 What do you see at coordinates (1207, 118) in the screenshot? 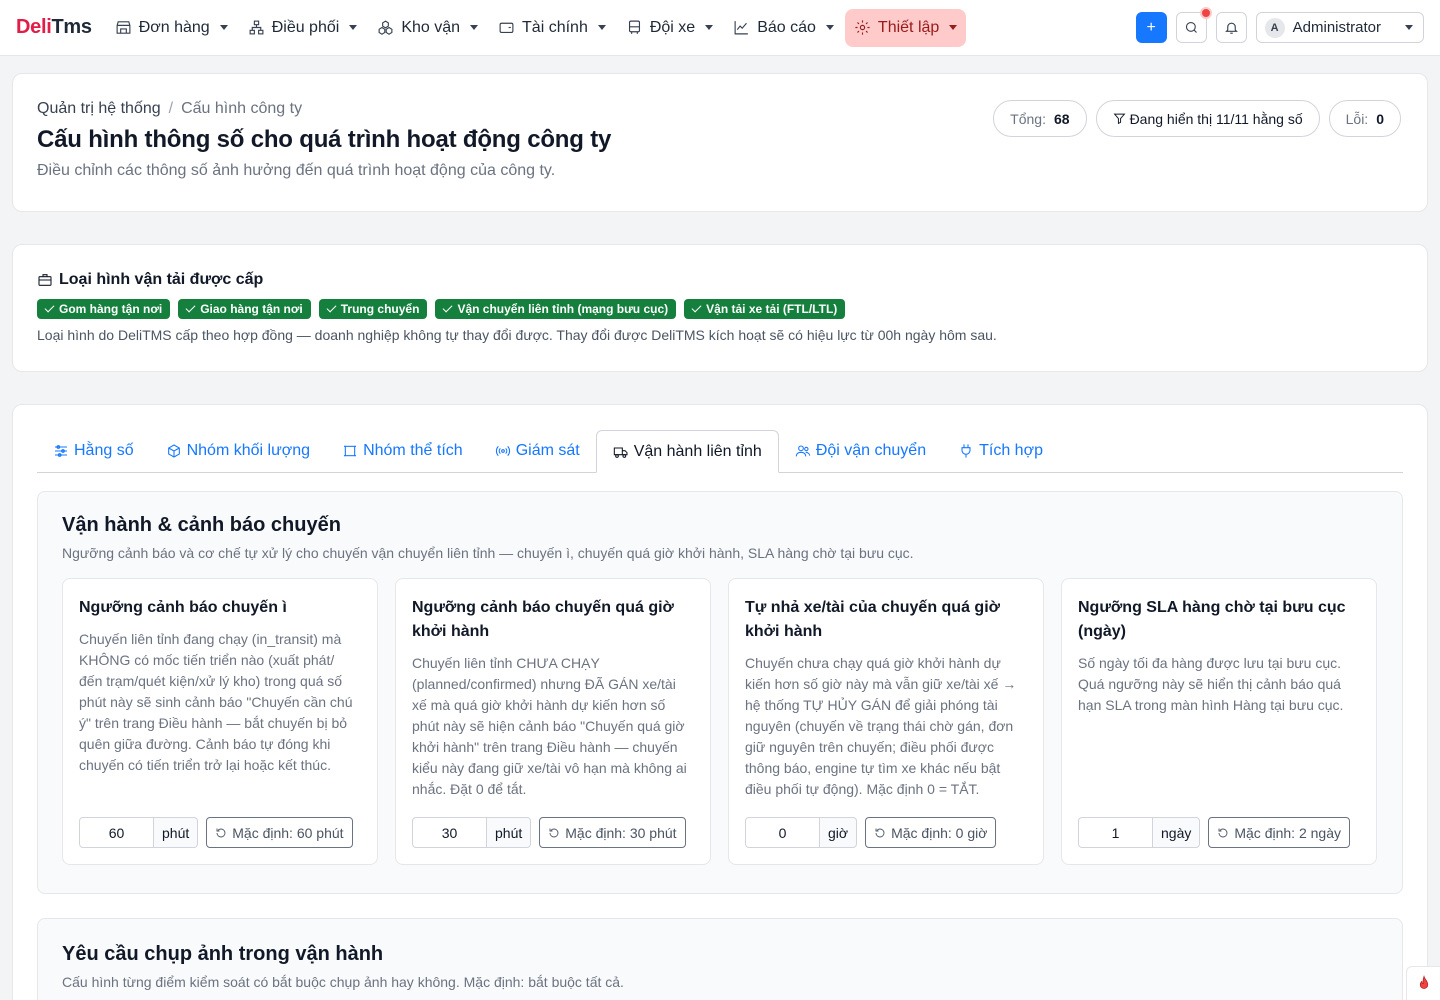
I see `filter-stat: Đang hiển thị 11/11 hằng số` at bounding box center [1207, 118].